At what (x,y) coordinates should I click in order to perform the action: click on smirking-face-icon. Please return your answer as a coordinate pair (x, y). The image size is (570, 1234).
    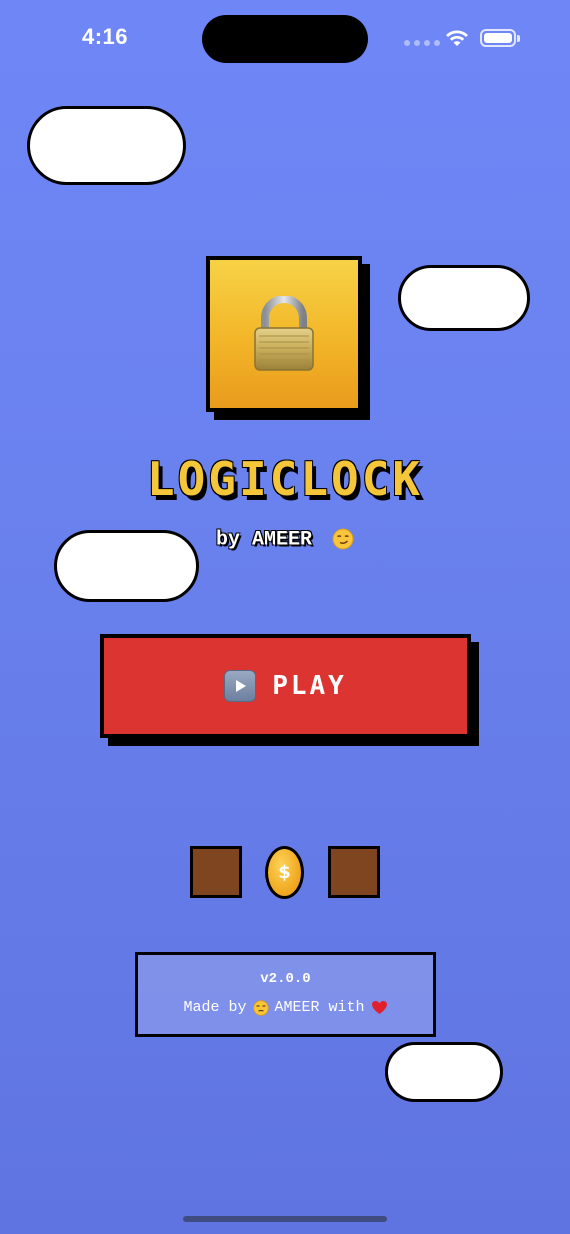
    Looking at the image, I should click on (343, 539).